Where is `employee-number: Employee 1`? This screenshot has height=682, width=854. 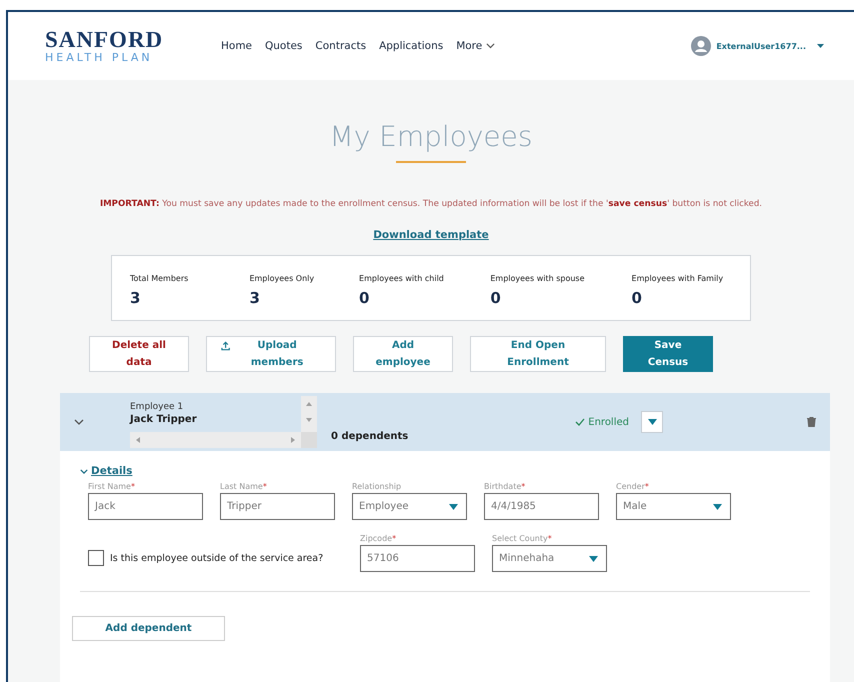
employee-number: Employee 1 is located at coordinates (157, 407).